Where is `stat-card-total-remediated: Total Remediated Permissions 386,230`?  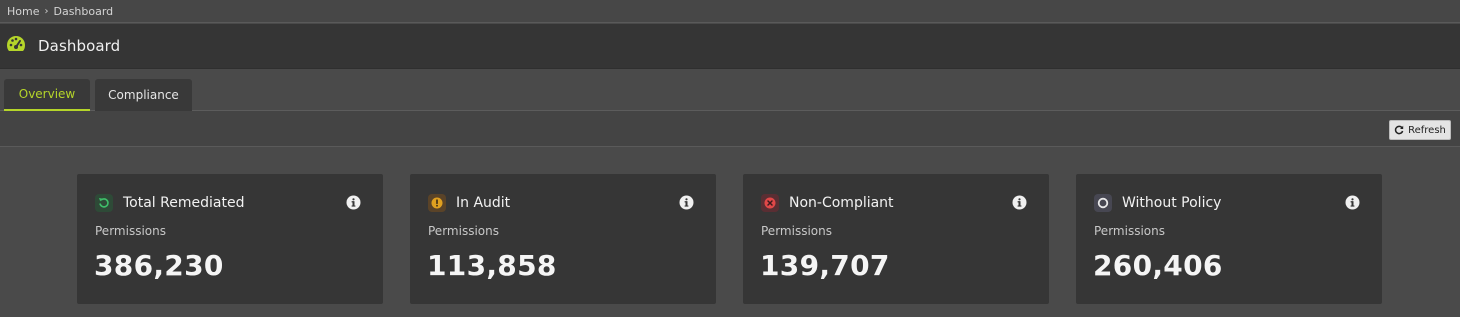 stat-card-total-remediated: Total Remediated Permissions 386,230 is located at coordinates (230, 239).